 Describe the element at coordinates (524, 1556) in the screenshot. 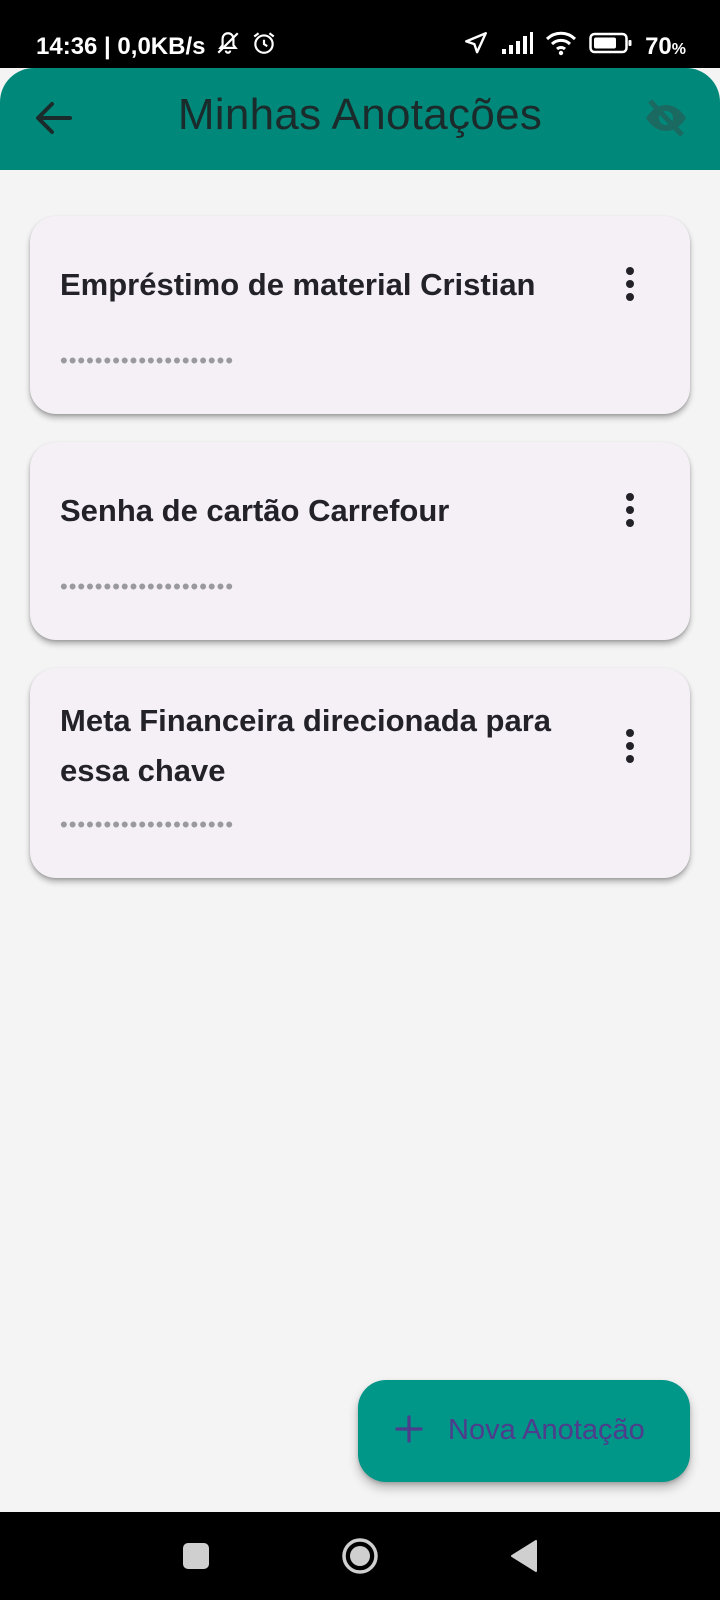

I see `back-icon` at that location.